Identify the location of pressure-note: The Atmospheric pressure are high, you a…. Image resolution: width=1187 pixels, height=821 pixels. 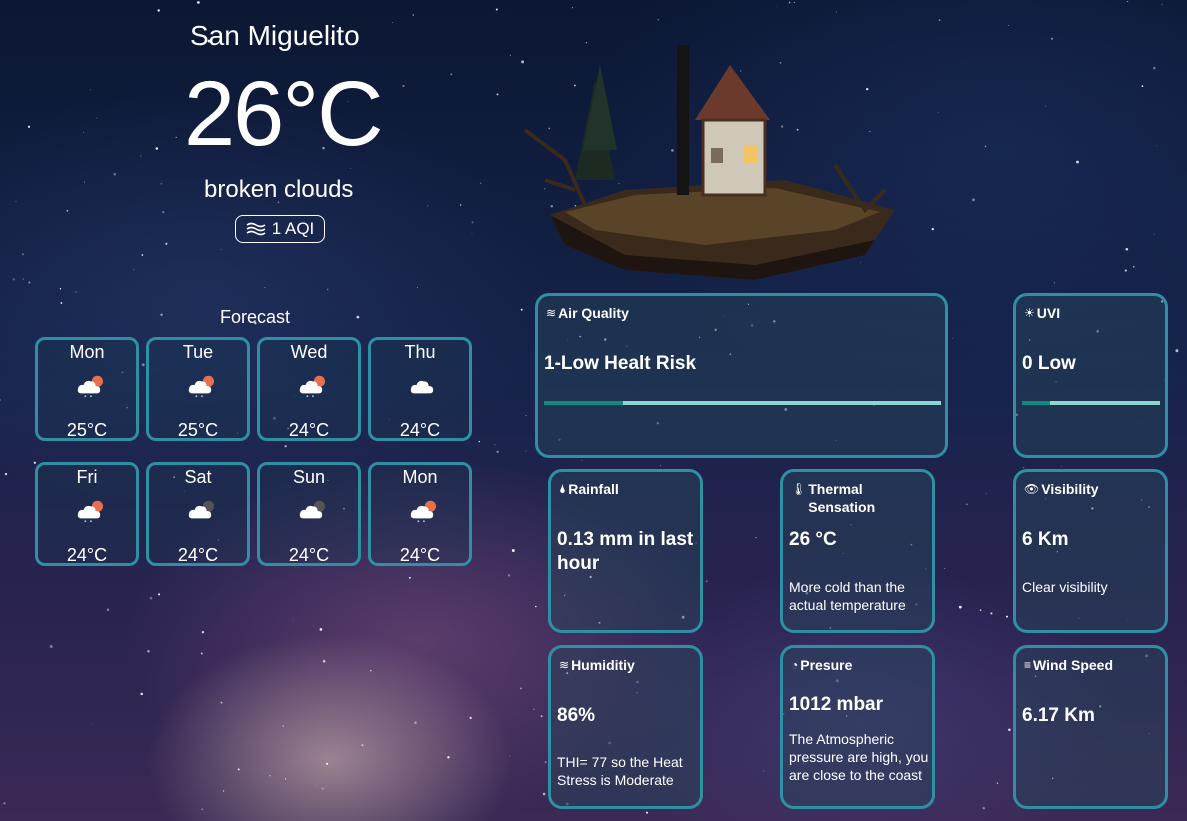
(859, 757).